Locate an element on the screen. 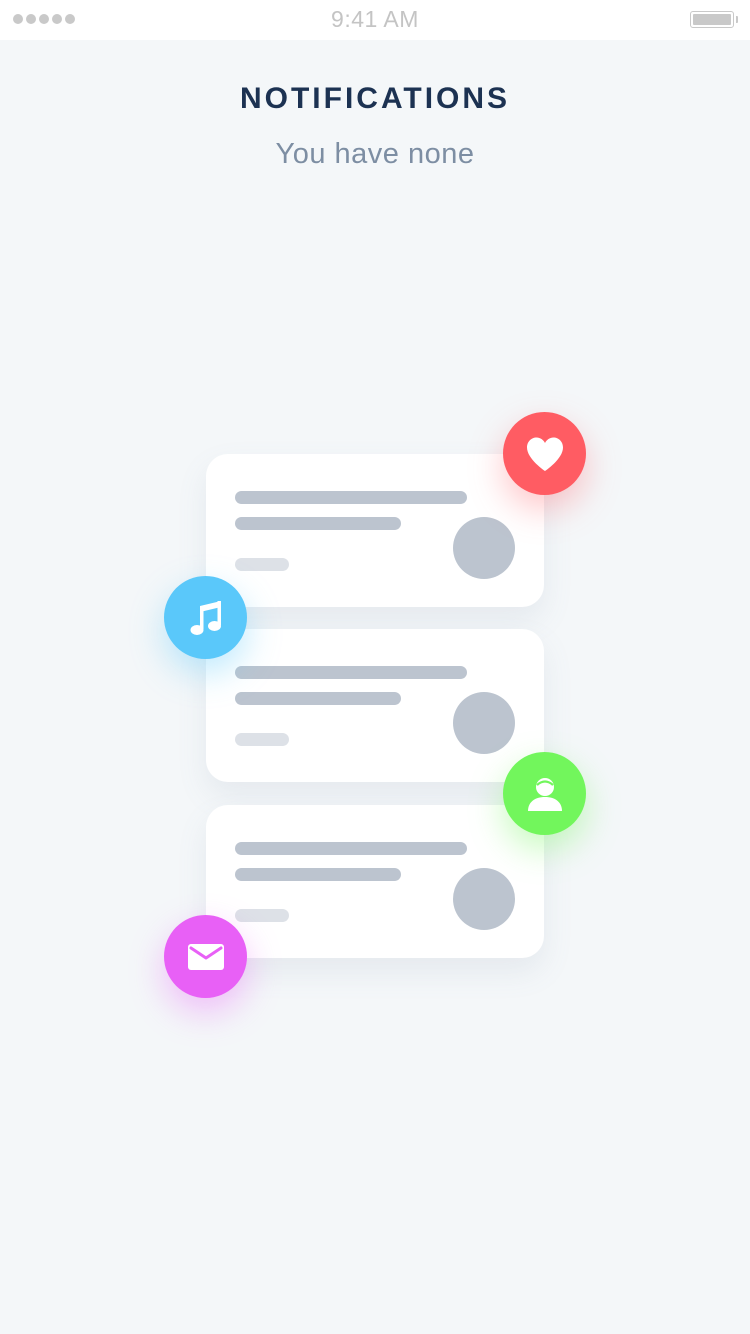 This screenshot has width=750, height=1334. mail-bubble is located at coordinates (205, 956).